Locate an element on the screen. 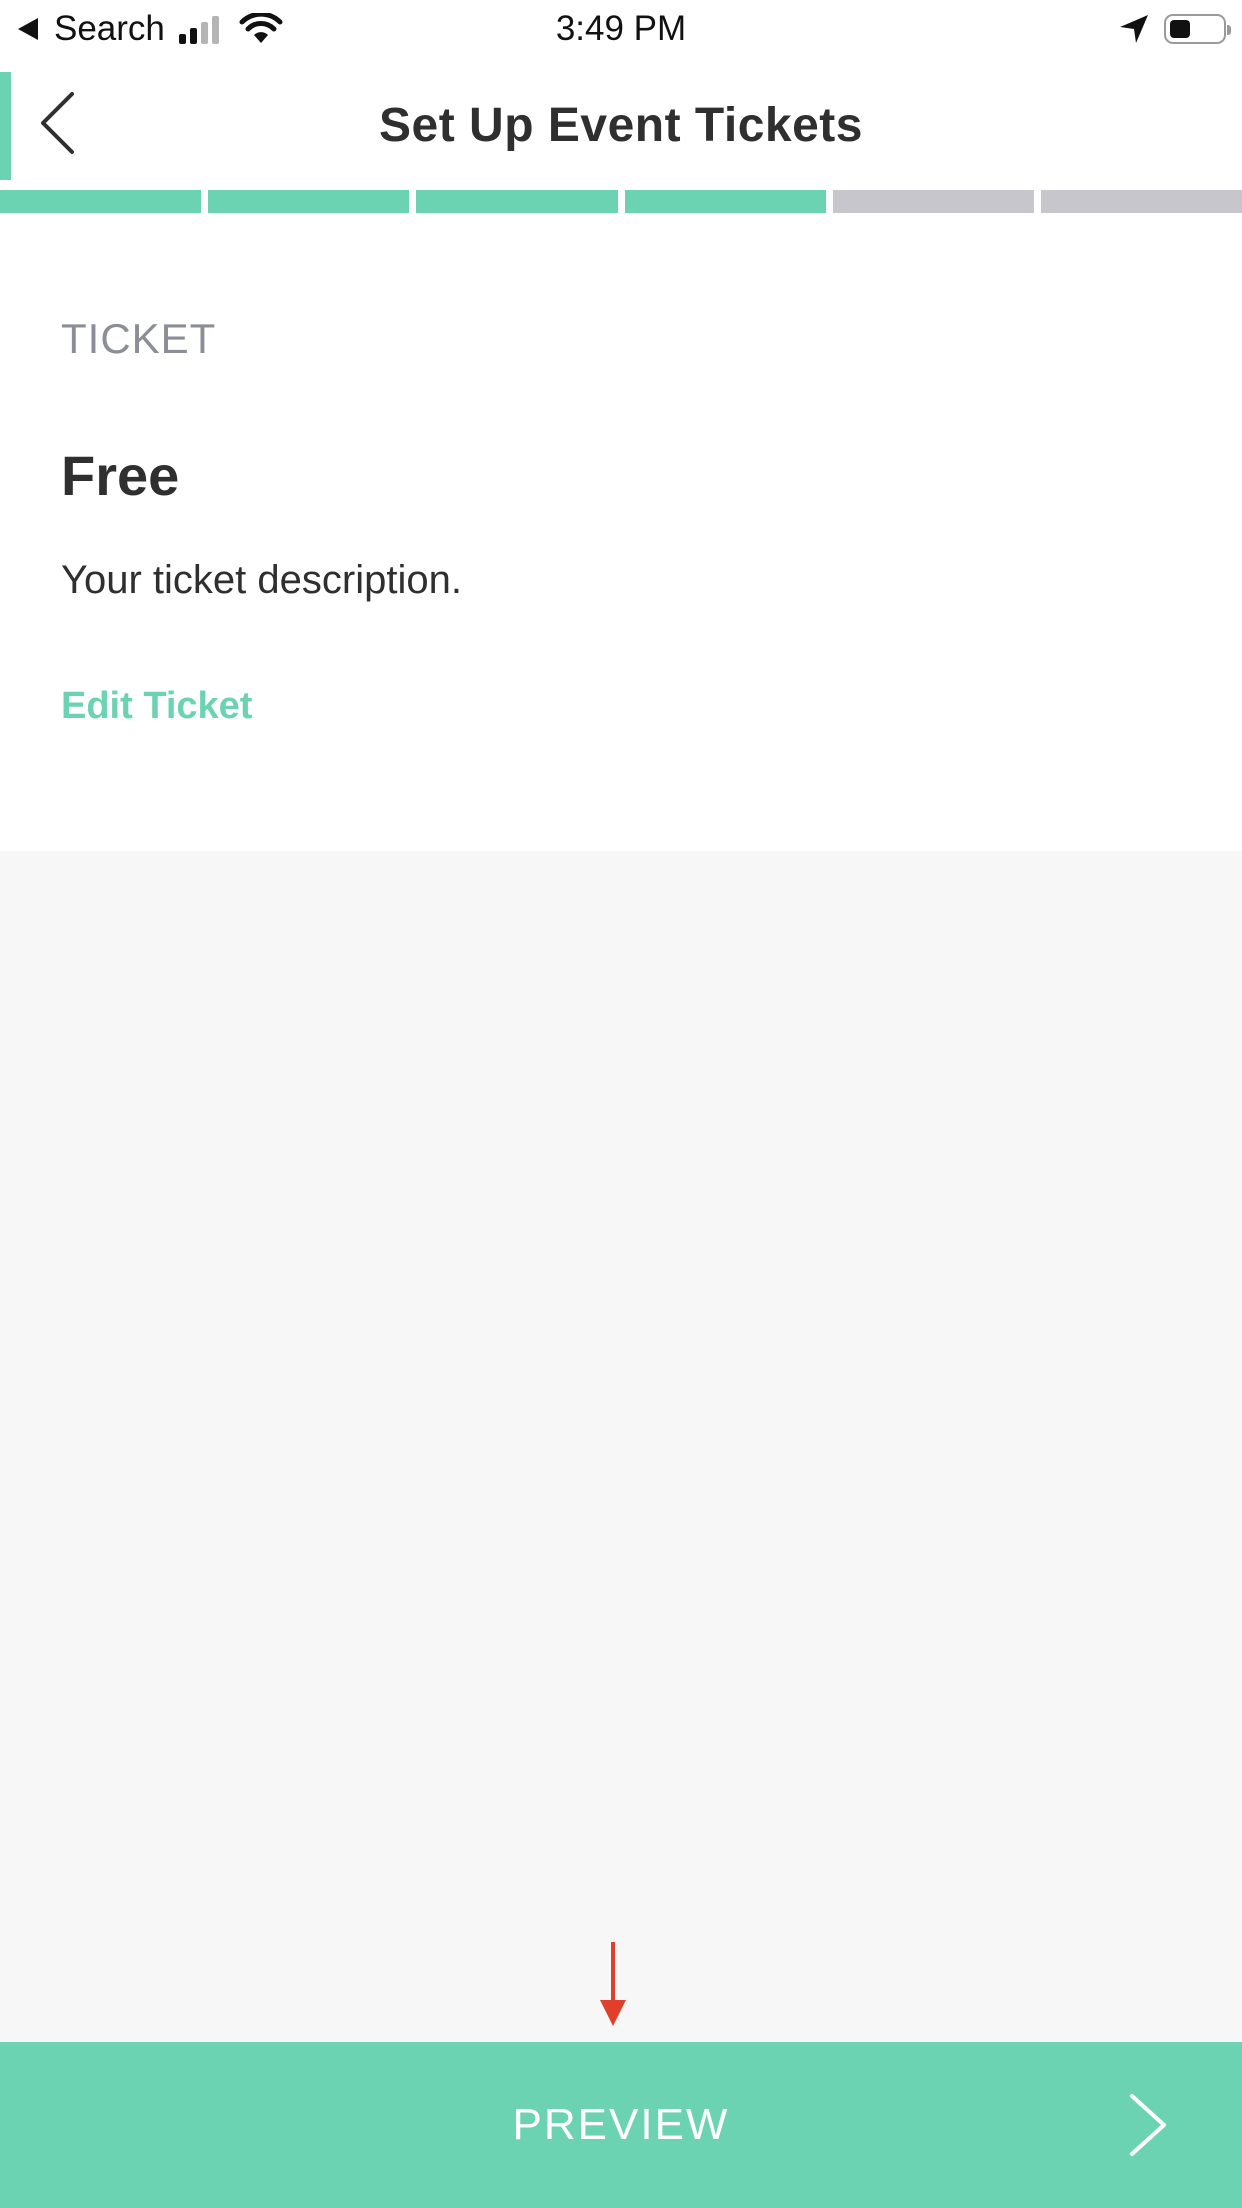  edit-ticket-link: Edit Ticket is located at coordinates (156, 706).